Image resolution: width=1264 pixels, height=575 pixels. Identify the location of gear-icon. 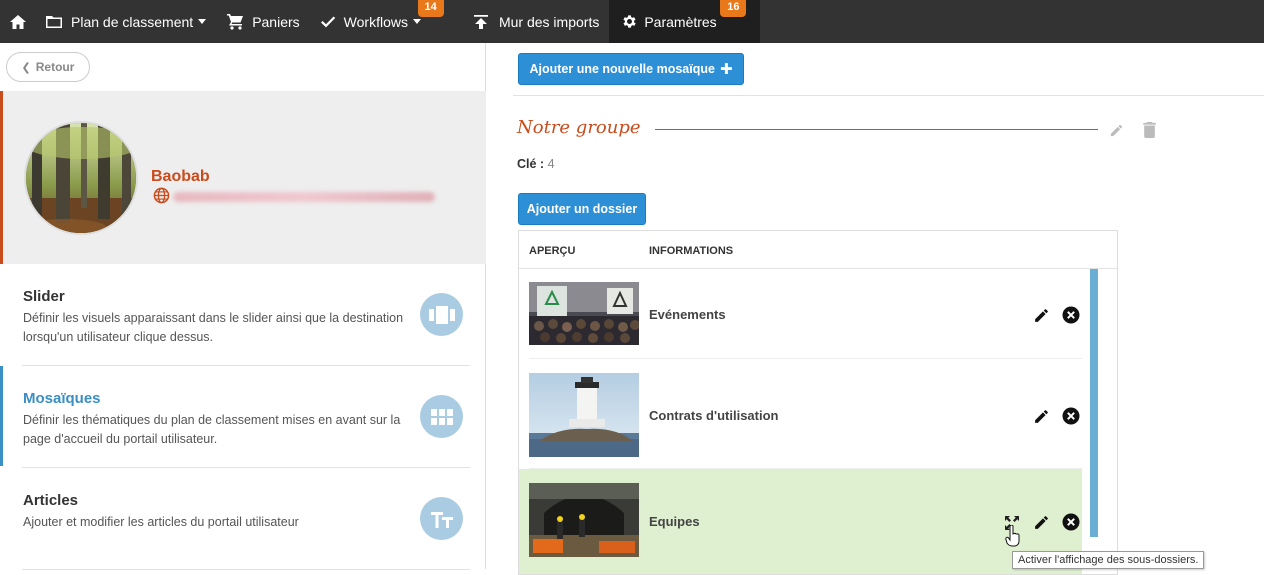
(629, 21).